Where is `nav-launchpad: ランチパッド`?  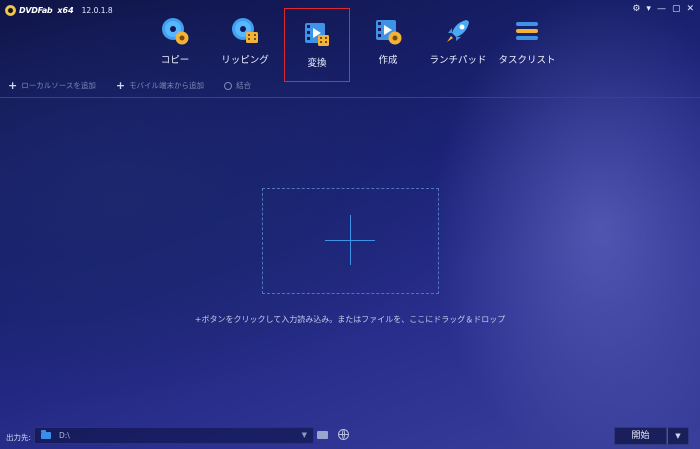 nav-launchpad: ランチパッド is located at coordinates (458, 43).